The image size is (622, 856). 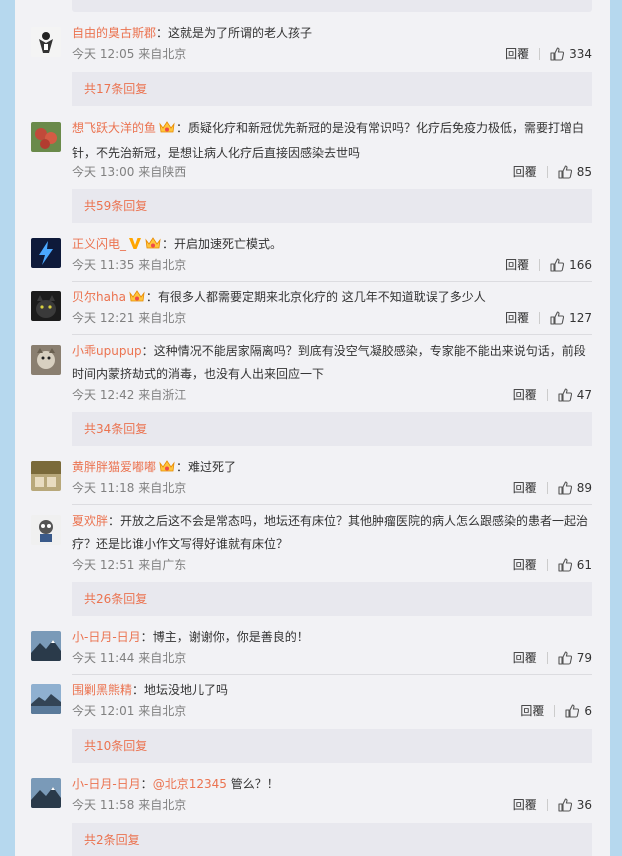 I want to click on like-button: 334, so click(x=571, y=54).